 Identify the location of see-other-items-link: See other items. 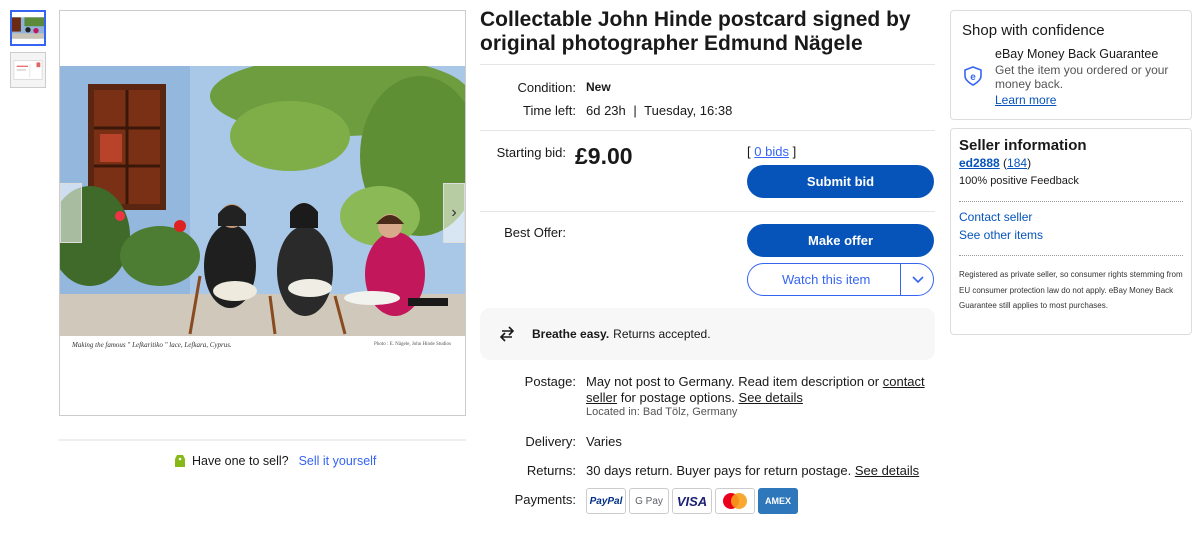
(1001, 235).